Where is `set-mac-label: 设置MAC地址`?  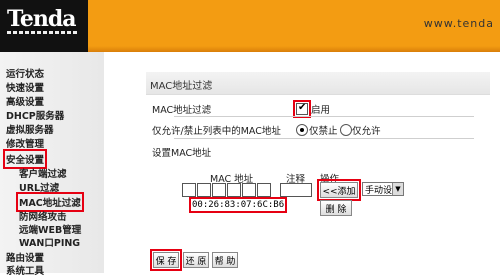 set-mac-label: 设置MAC地址 is located at coordinates (182, 153).